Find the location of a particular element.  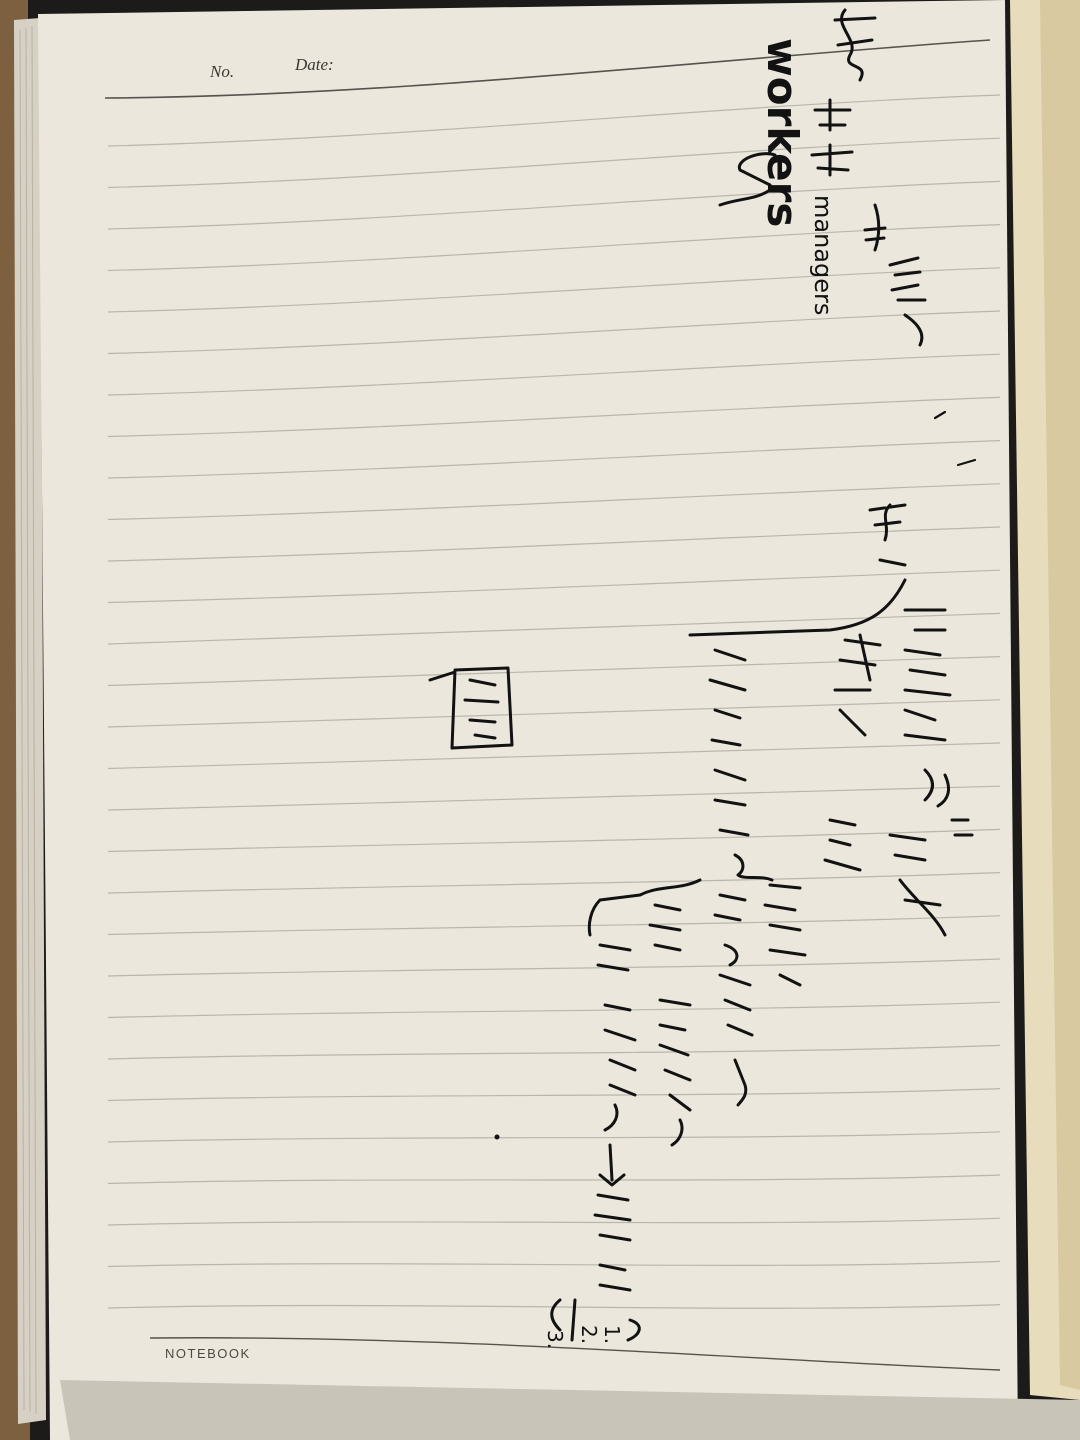

list-number-2: 2. is located at coordinates (589, 1334).